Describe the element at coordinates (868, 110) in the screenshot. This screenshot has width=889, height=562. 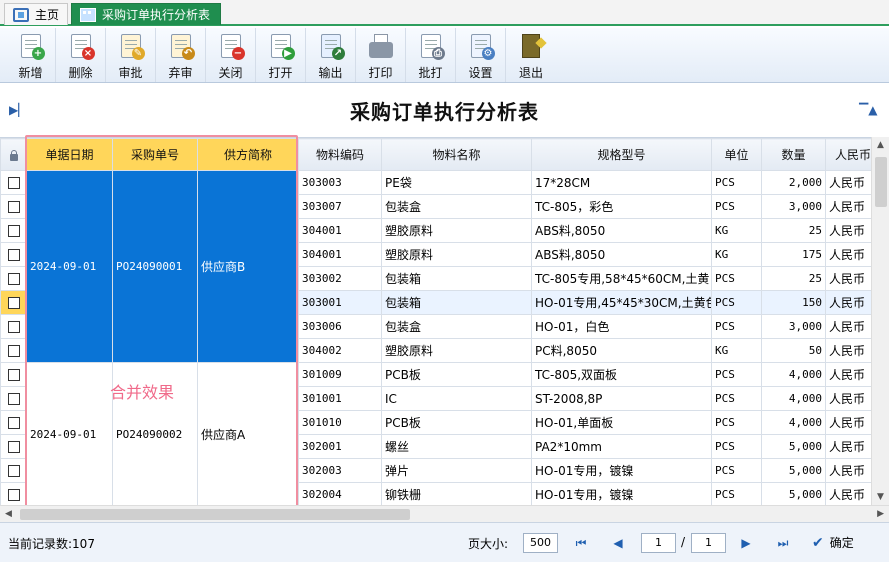
I see `collapse-header-icon: ▔▲` at that location.